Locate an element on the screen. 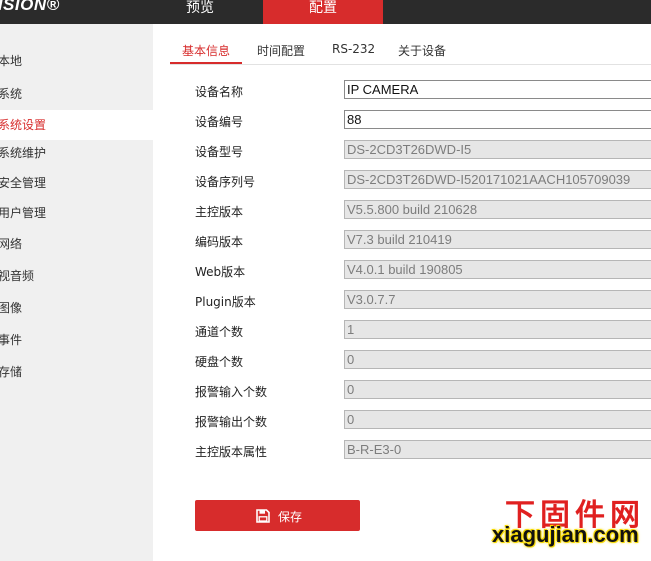 The height and width of the screenshot is (561, 651). brand-logo: VISION® is located at coordinates (30, 7).